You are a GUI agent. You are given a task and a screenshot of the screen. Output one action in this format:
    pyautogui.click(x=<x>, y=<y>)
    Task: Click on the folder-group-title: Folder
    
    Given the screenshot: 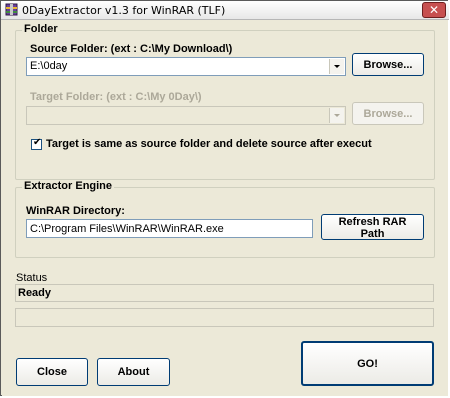 What is the action you would take?
    pyautogui.click(x=41, y=29)
    